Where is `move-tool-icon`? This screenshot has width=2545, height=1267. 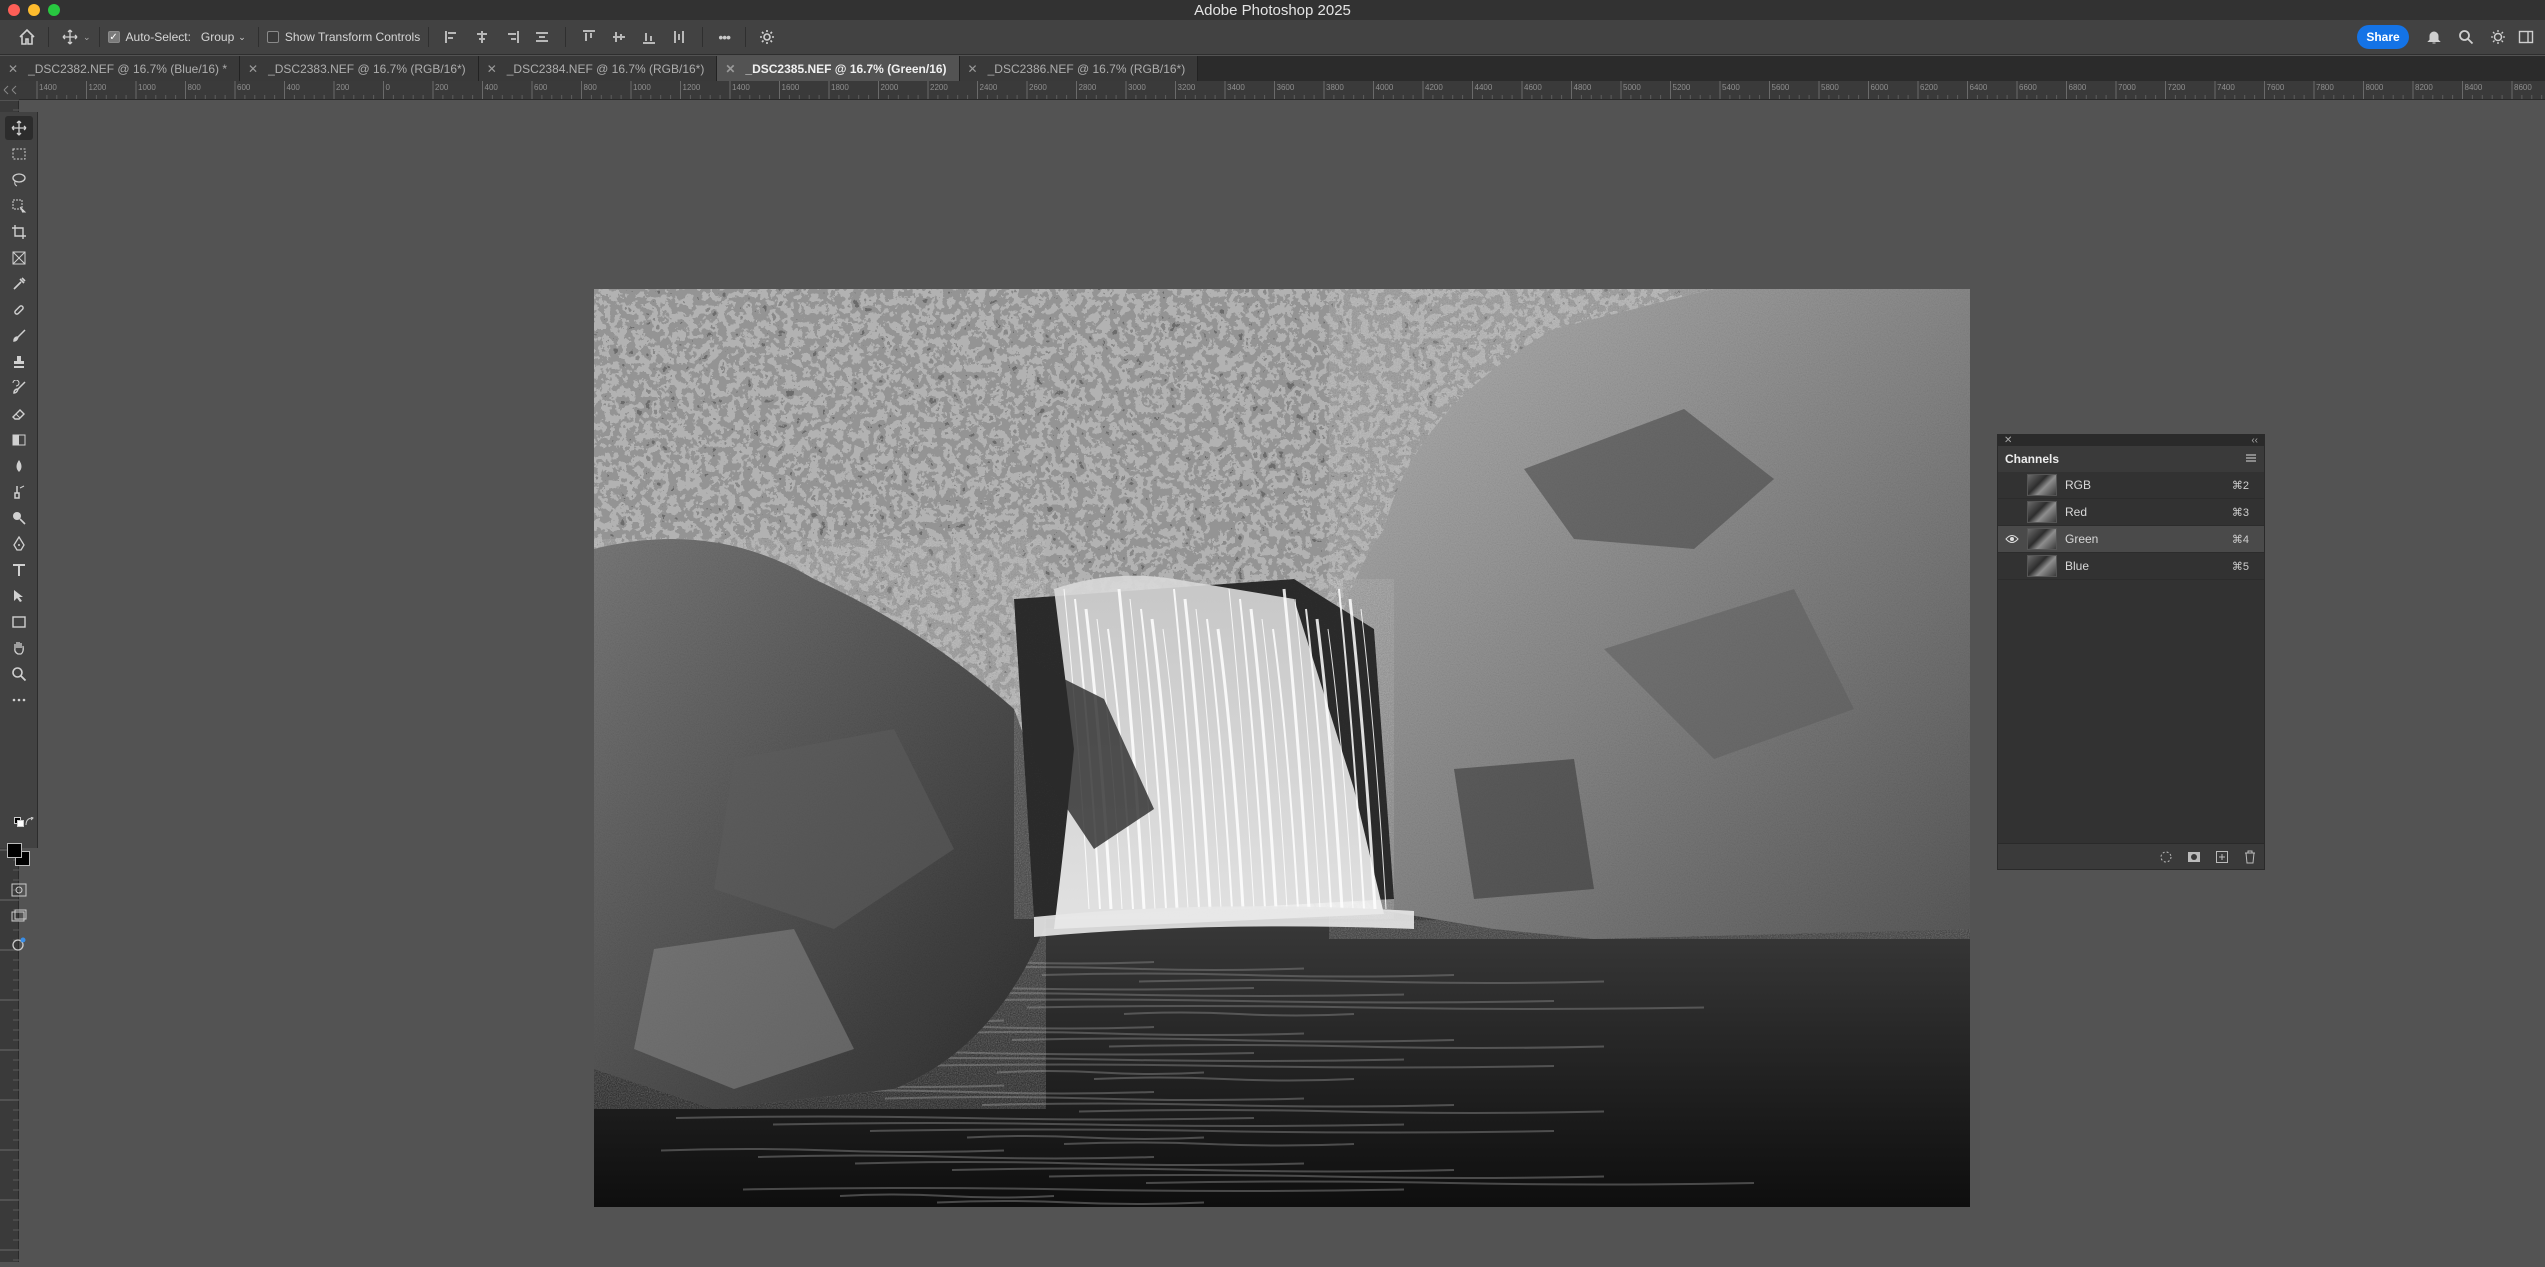
move-tool-icon is located at coordinates (19, 128).